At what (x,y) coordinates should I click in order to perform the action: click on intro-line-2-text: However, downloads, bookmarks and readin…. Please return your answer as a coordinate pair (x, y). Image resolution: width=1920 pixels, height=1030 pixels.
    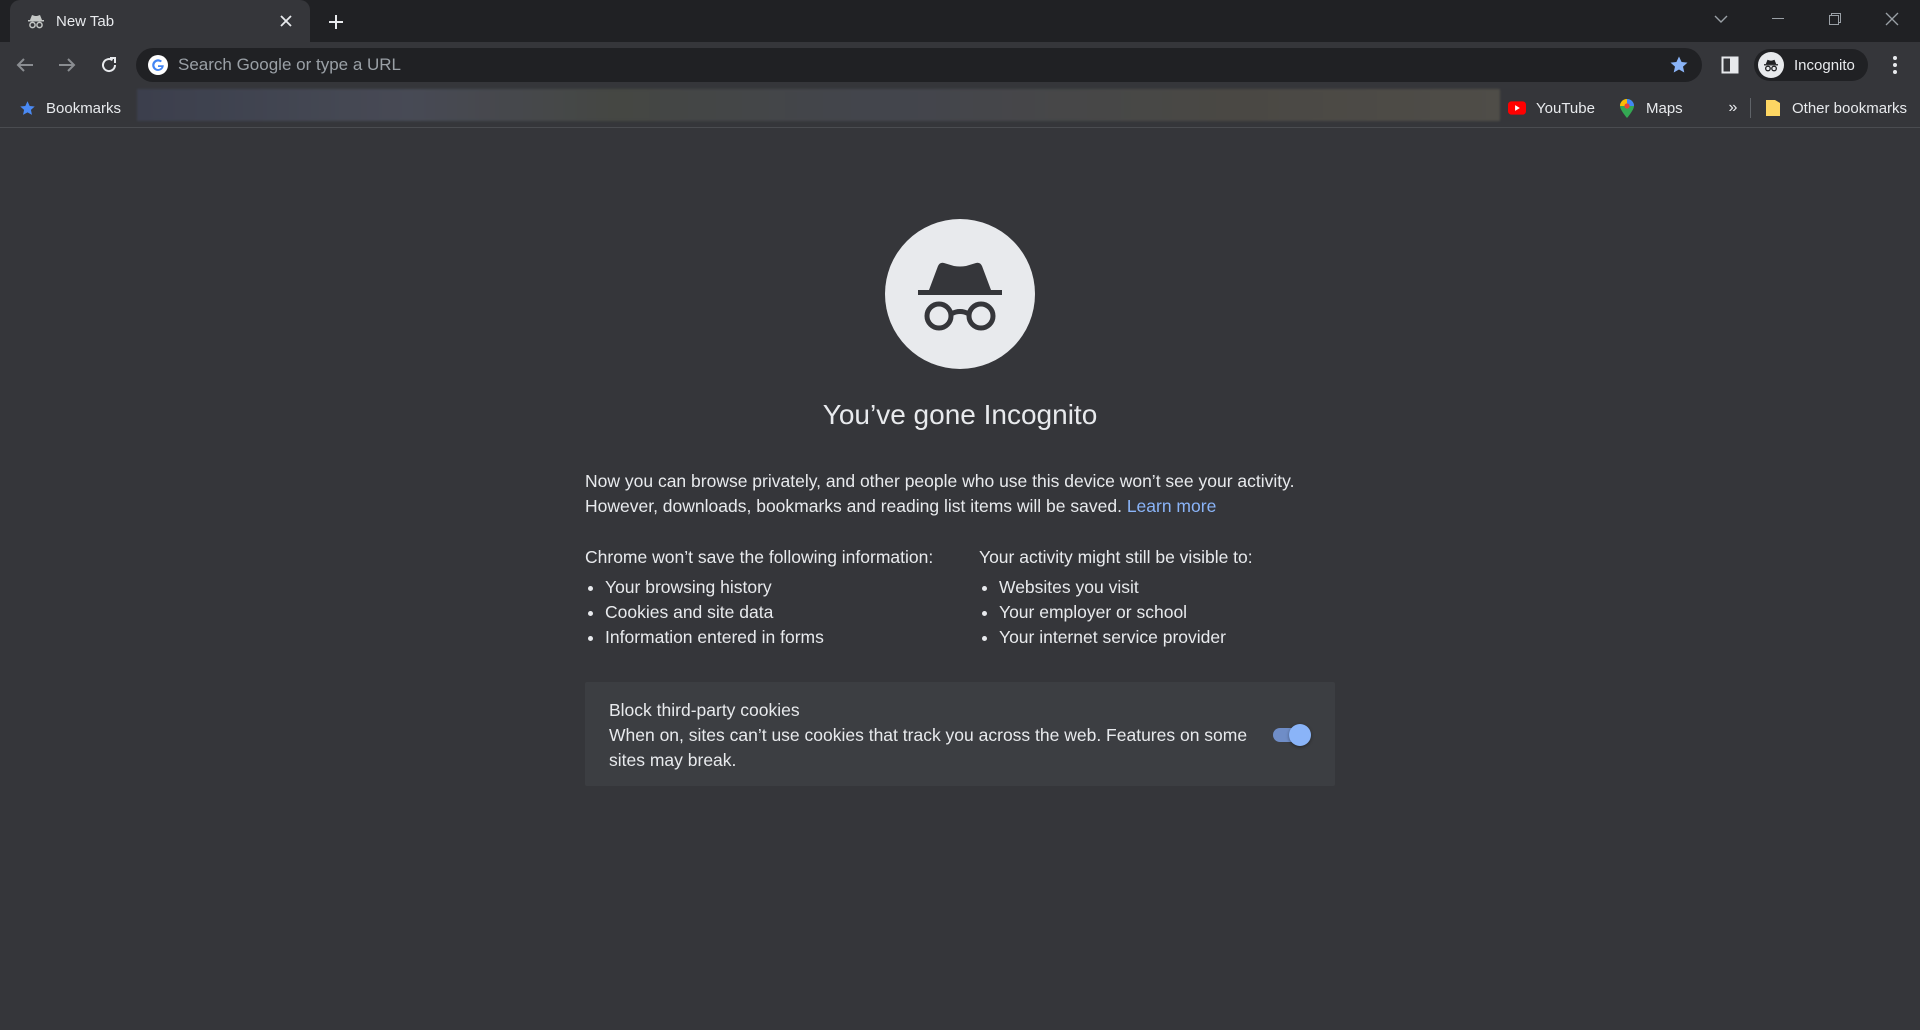
    Looking at the image, I should click on (853, 506).